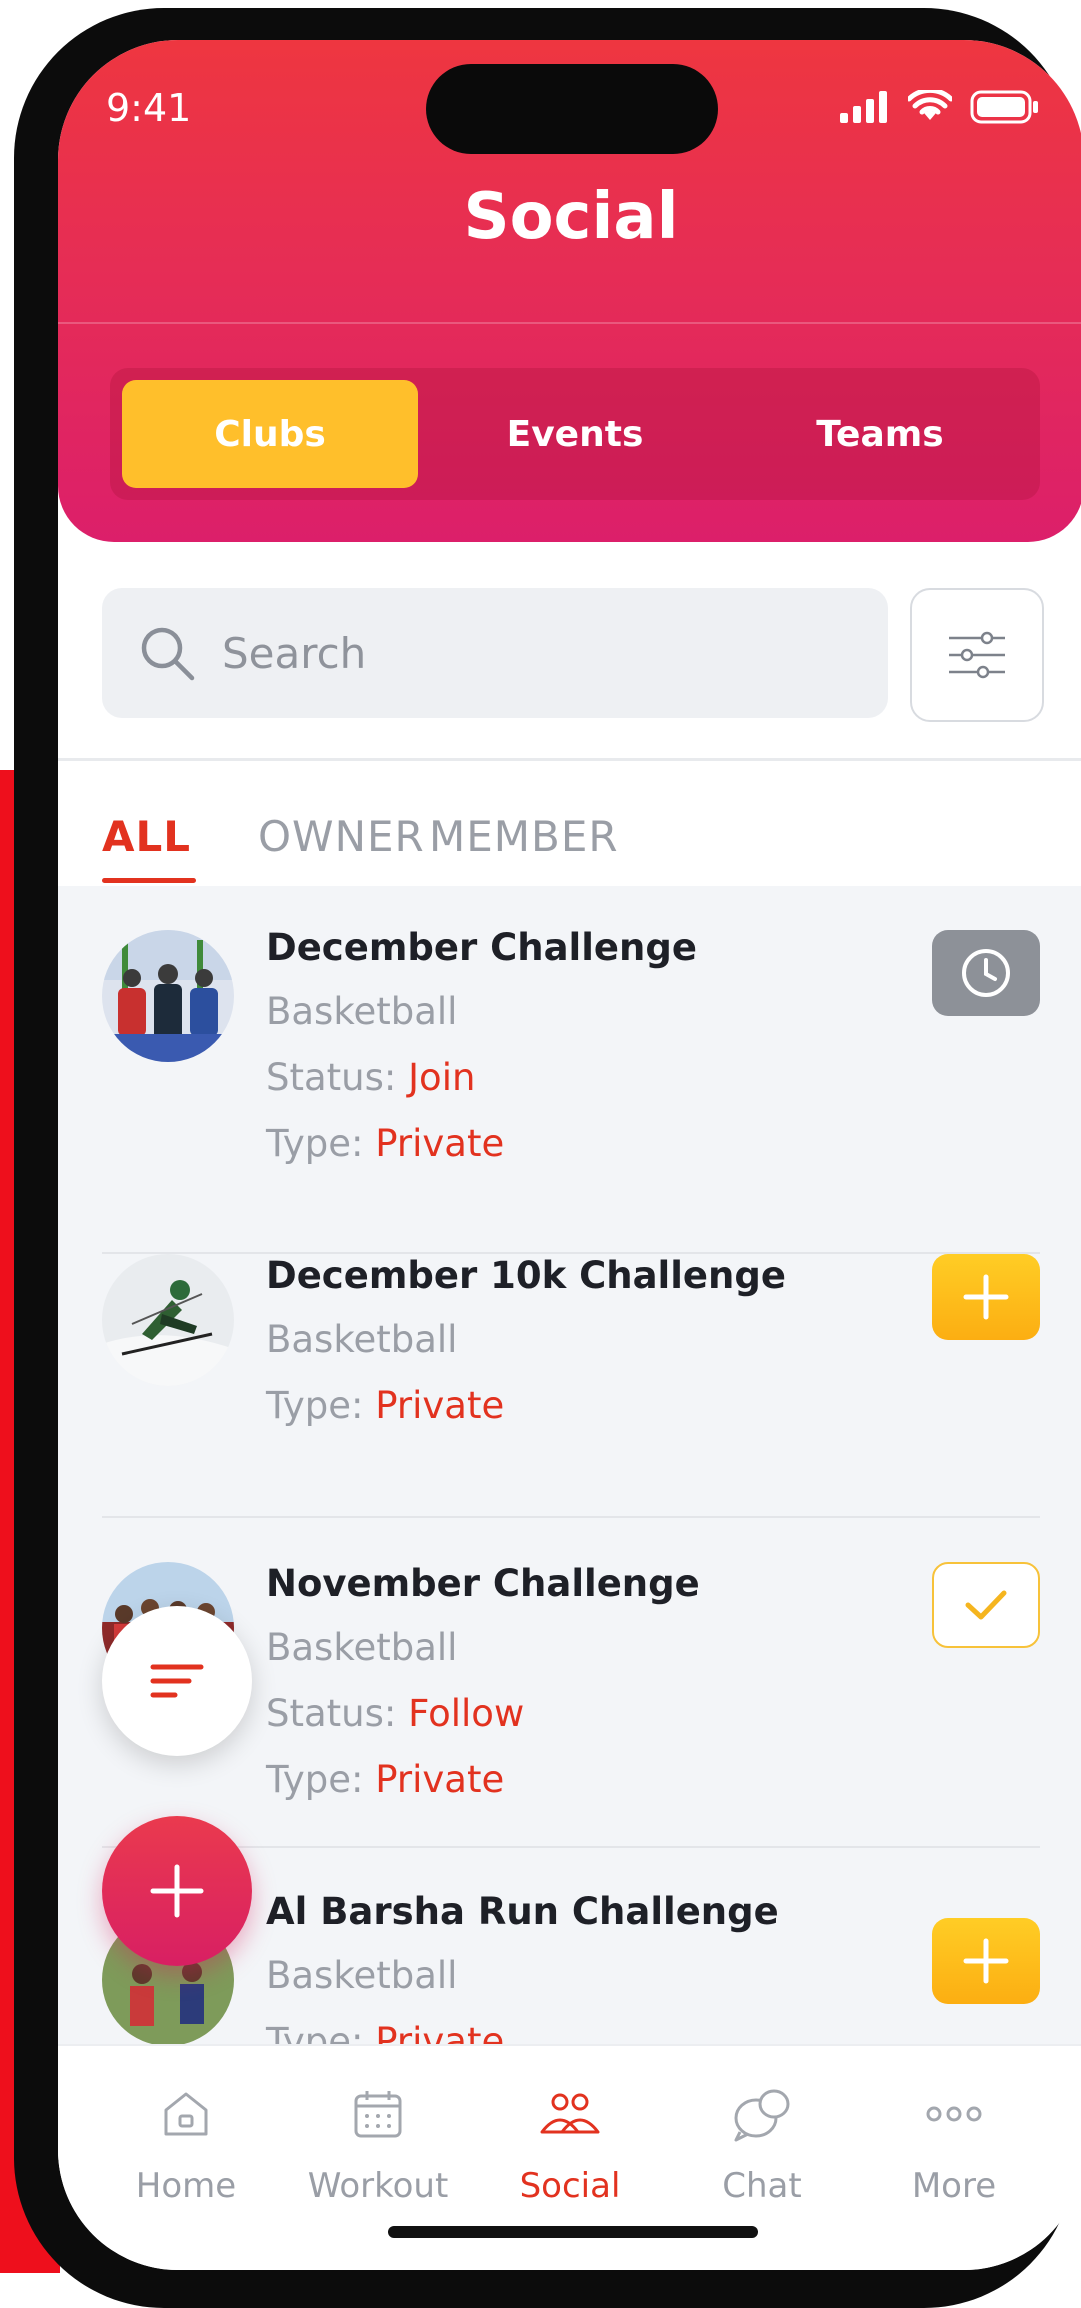  Describe the element at coordinates (954, 2114) in the screenshot. I see `more-icon` at that location.